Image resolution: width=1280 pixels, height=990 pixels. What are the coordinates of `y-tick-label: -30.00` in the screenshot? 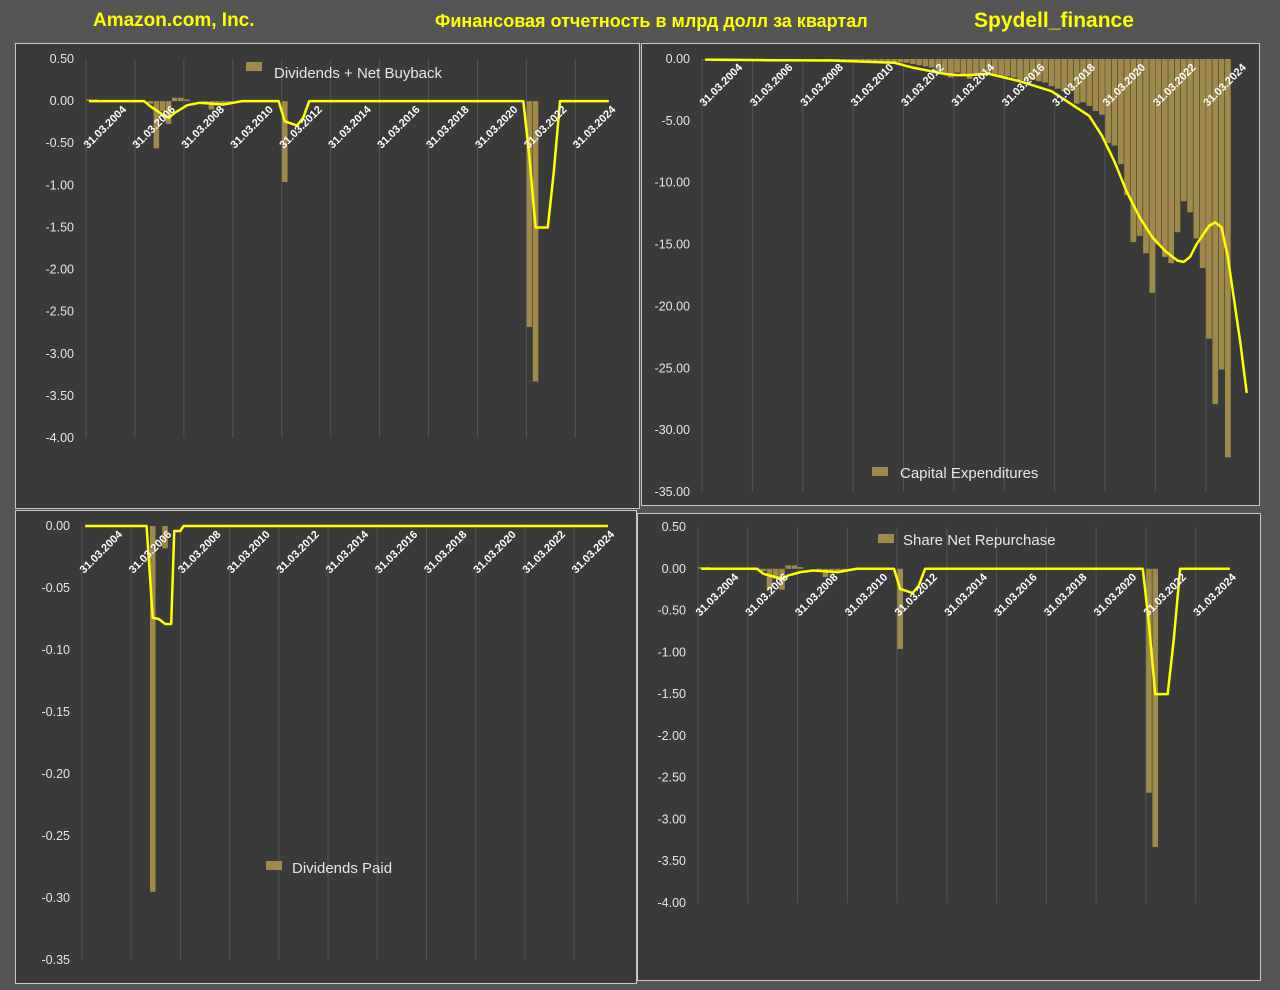 It's located at (672, 430).